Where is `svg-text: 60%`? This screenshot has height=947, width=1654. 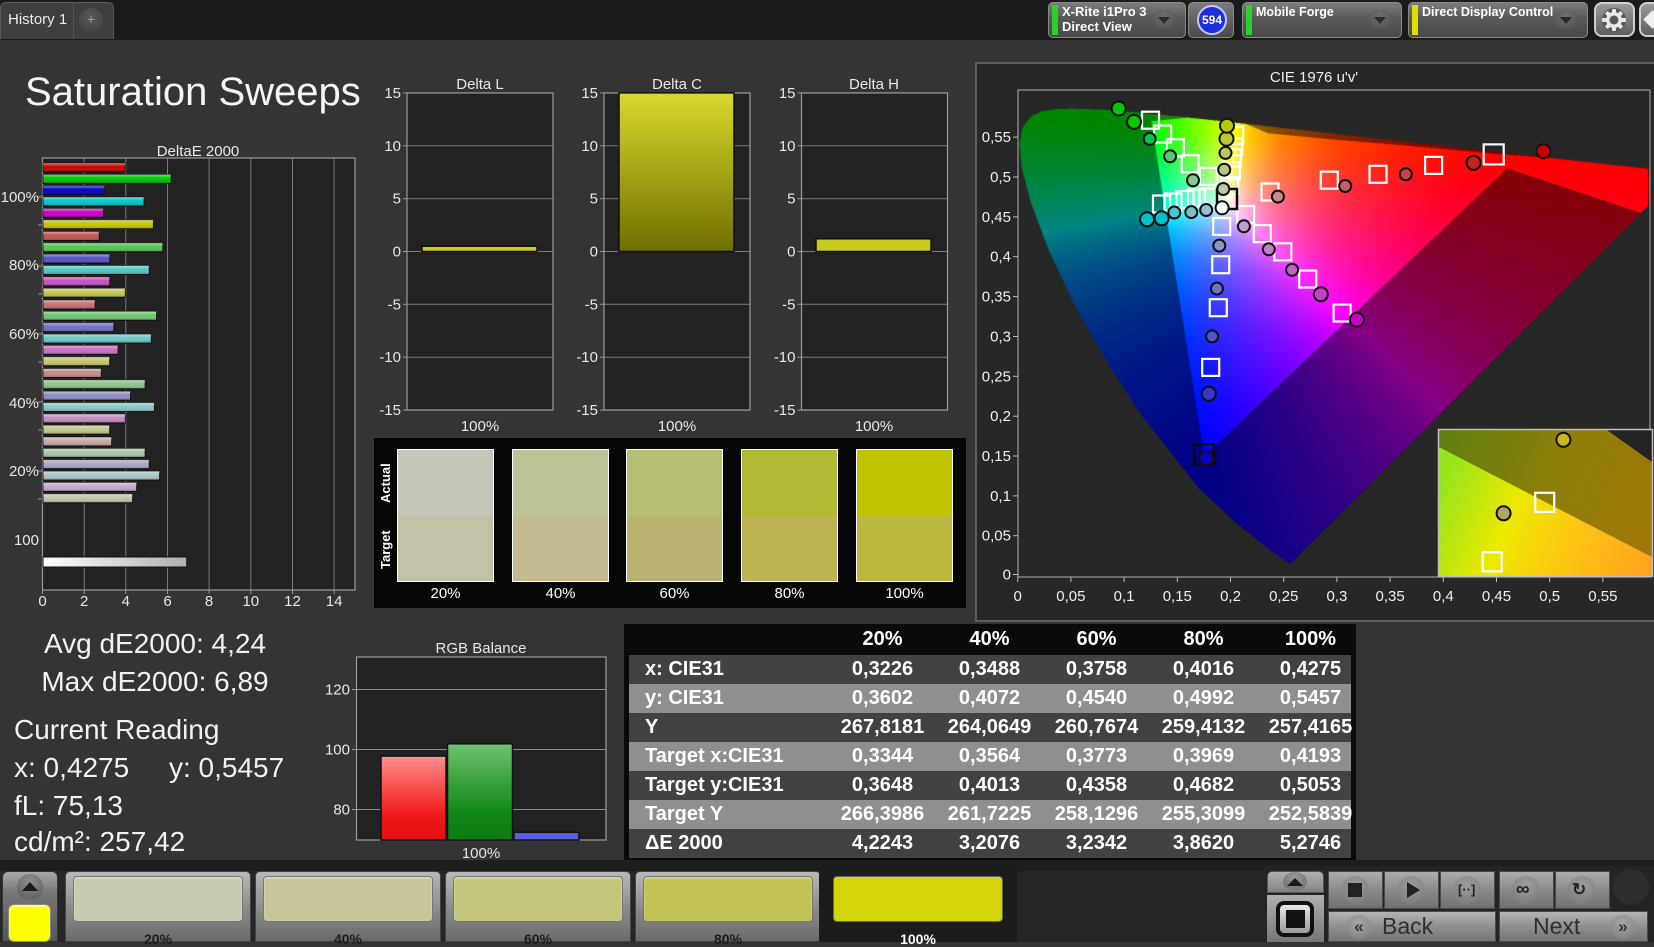 svg-text: 60% is located at coordinates (24, 334).